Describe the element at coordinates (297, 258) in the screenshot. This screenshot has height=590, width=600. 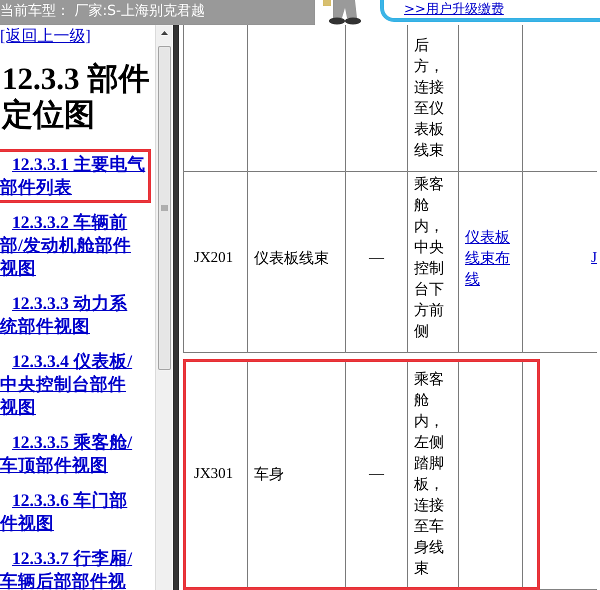
I see `table-cell: 仪表板线束` at that location.